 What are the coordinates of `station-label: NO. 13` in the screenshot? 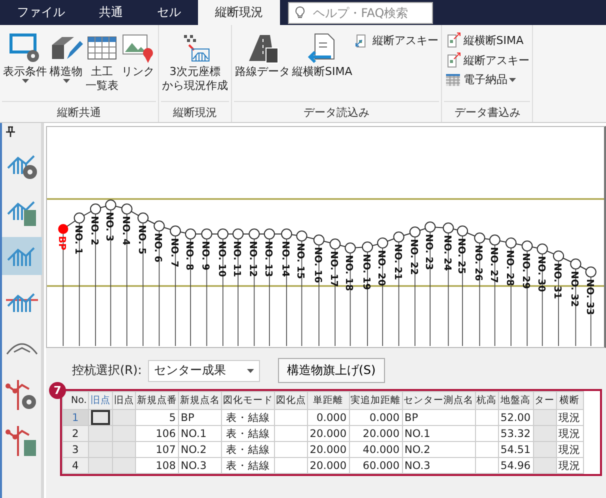 It's located at (268, 259).